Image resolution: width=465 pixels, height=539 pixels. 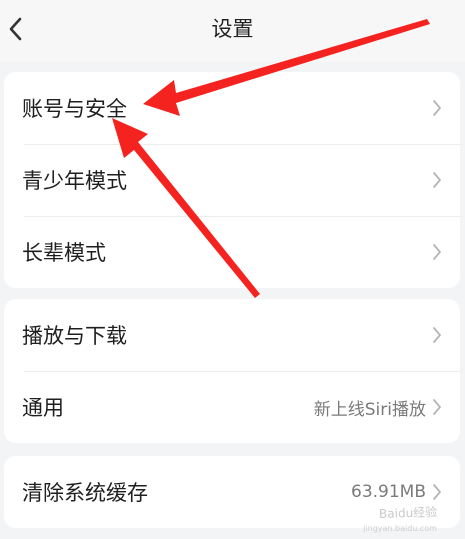 What do you see at coordinates (400, 528) in the screenshot?
I see `watermark-sub: jingyan.baidu.com` at bounding box center [400, 528].